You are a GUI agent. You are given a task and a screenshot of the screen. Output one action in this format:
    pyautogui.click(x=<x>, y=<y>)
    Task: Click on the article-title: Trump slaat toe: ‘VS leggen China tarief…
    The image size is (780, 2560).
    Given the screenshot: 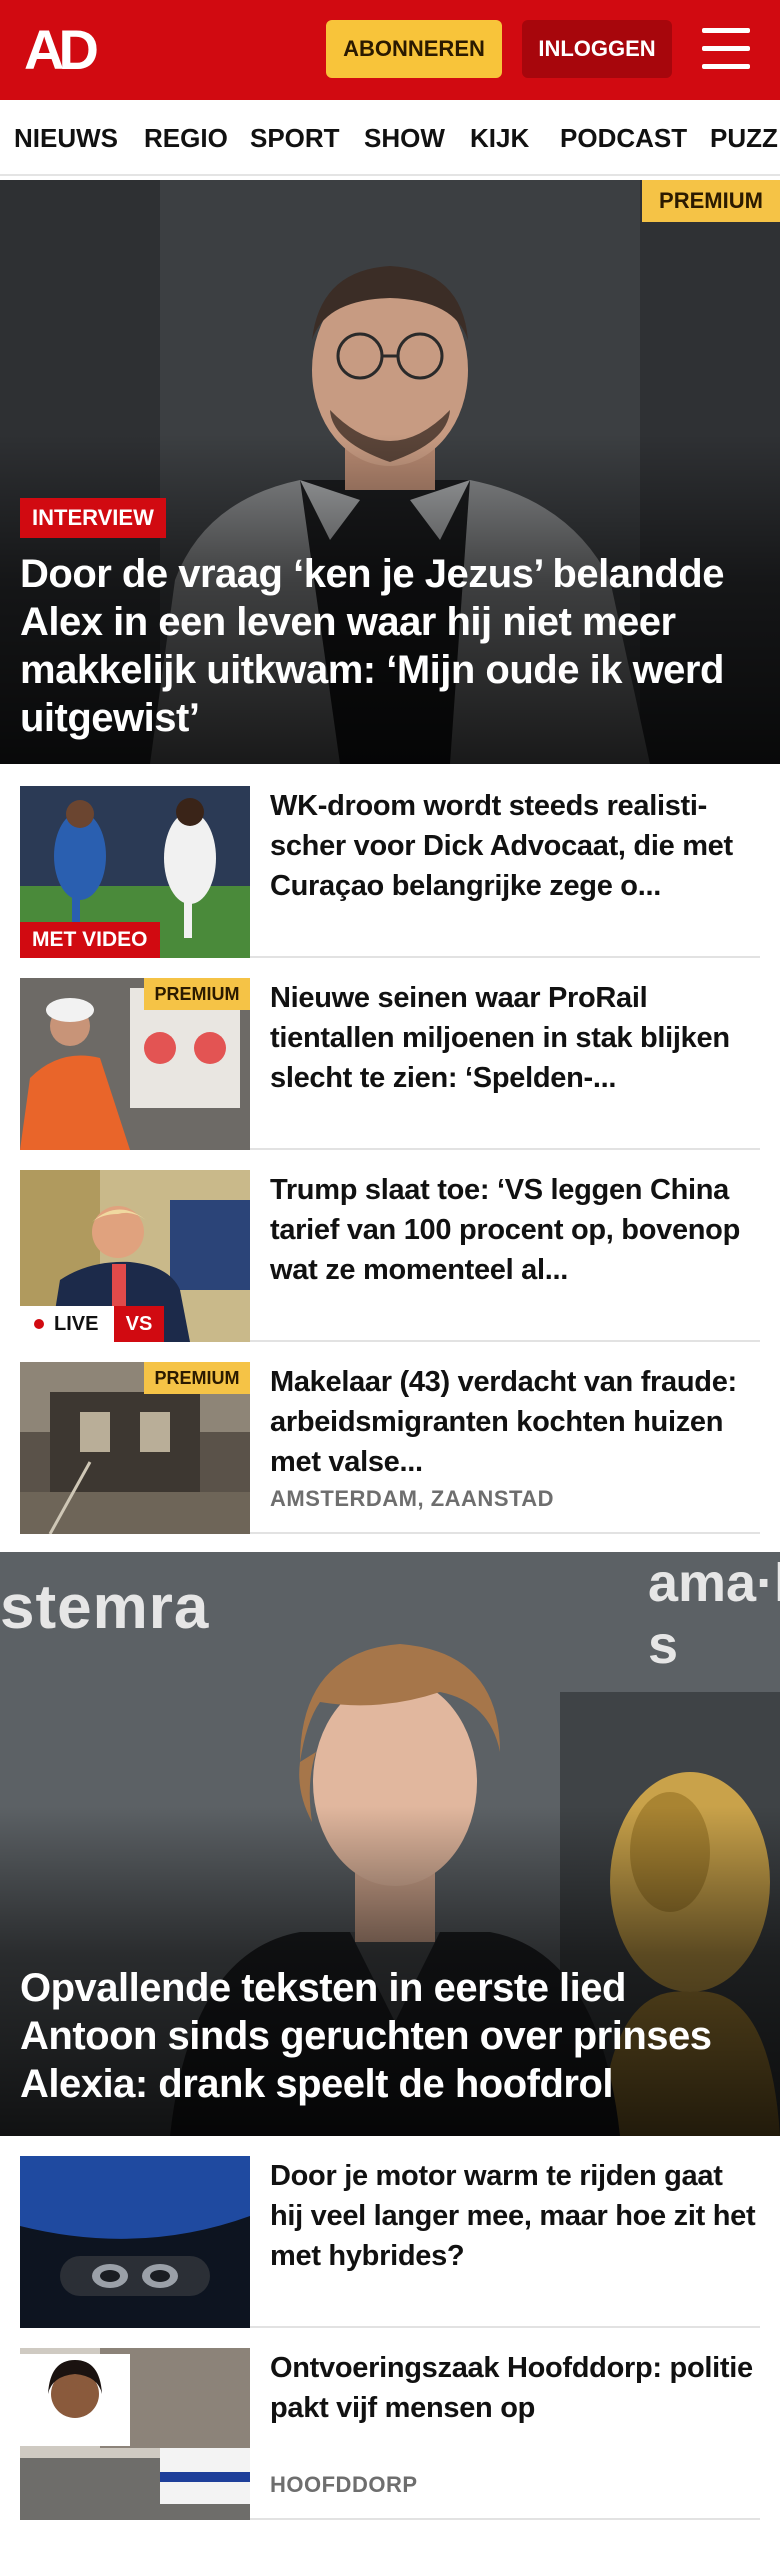 What is the action you would take?
    pyautogui.click(x=515, y=1230)
    